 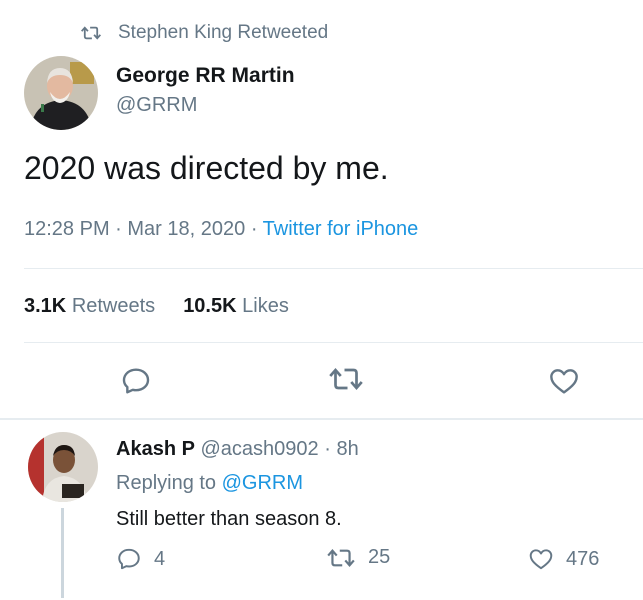 I want to click on reply-count: 4, so click(x=160, y=558).